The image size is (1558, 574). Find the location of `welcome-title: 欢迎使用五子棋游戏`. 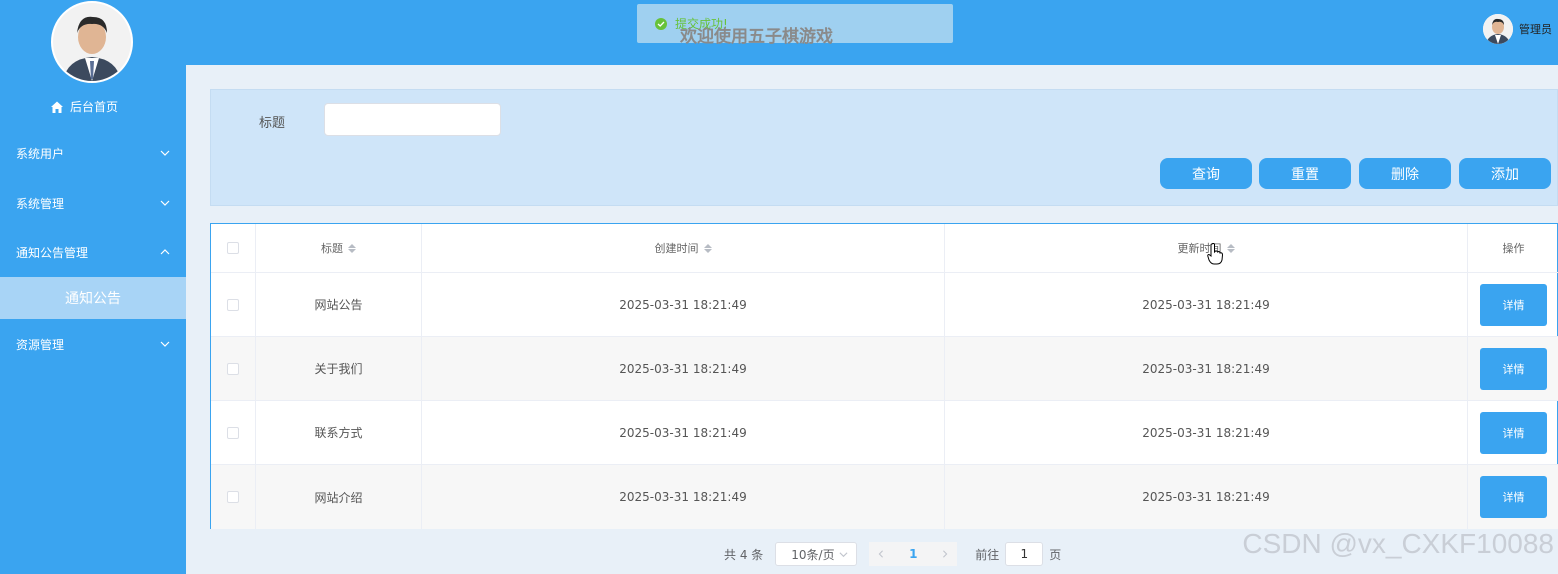

welcome-title: 欢迎使用五子棋游戏 is located at coordinates (756, 37).